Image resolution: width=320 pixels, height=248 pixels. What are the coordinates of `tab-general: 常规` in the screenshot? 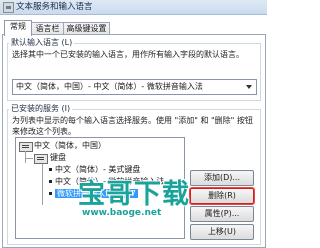 It's located at (18, 28).